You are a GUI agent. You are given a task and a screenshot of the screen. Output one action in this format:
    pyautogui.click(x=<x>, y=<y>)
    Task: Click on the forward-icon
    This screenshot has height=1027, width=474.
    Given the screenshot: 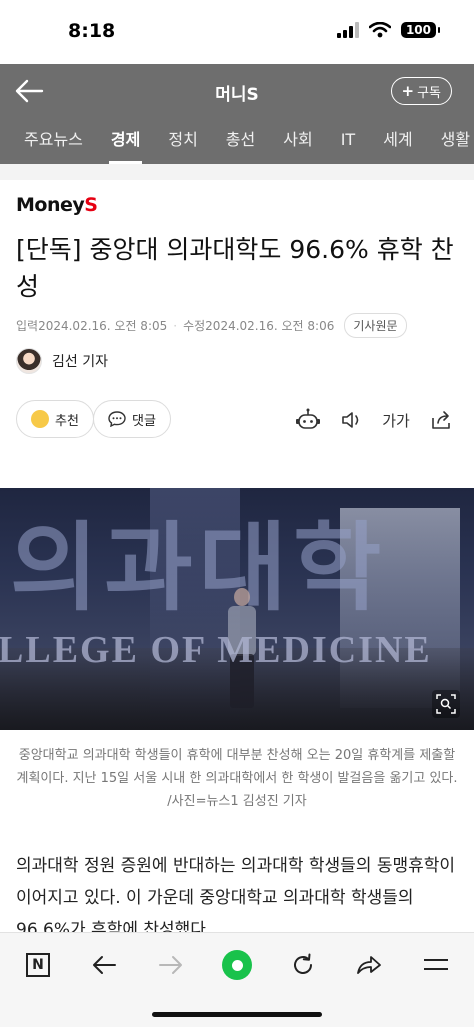 What is the action you would take?
    pyautogui.click(x=170, y=965)
    